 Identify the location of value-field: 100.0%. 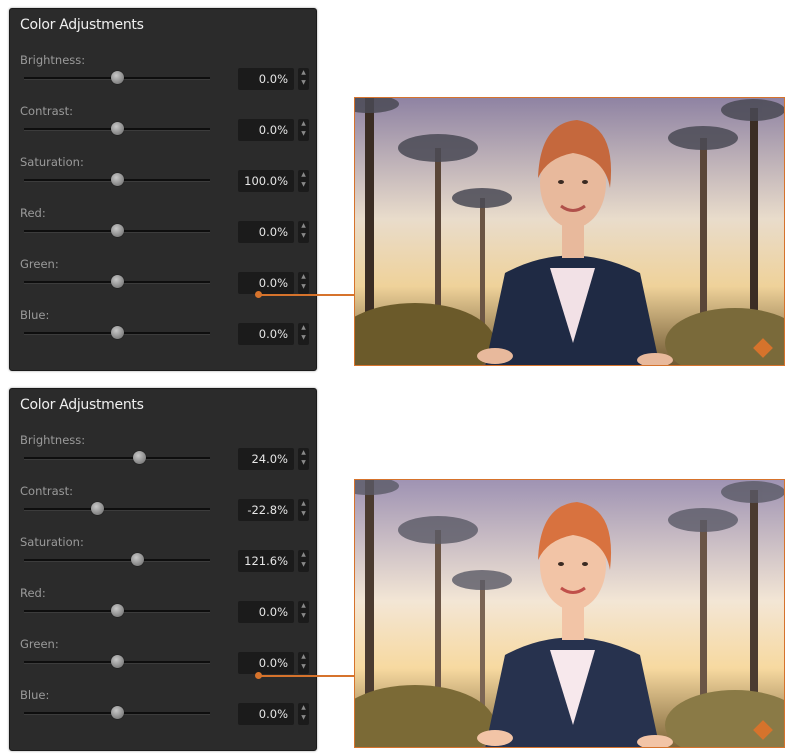
(266, 181).